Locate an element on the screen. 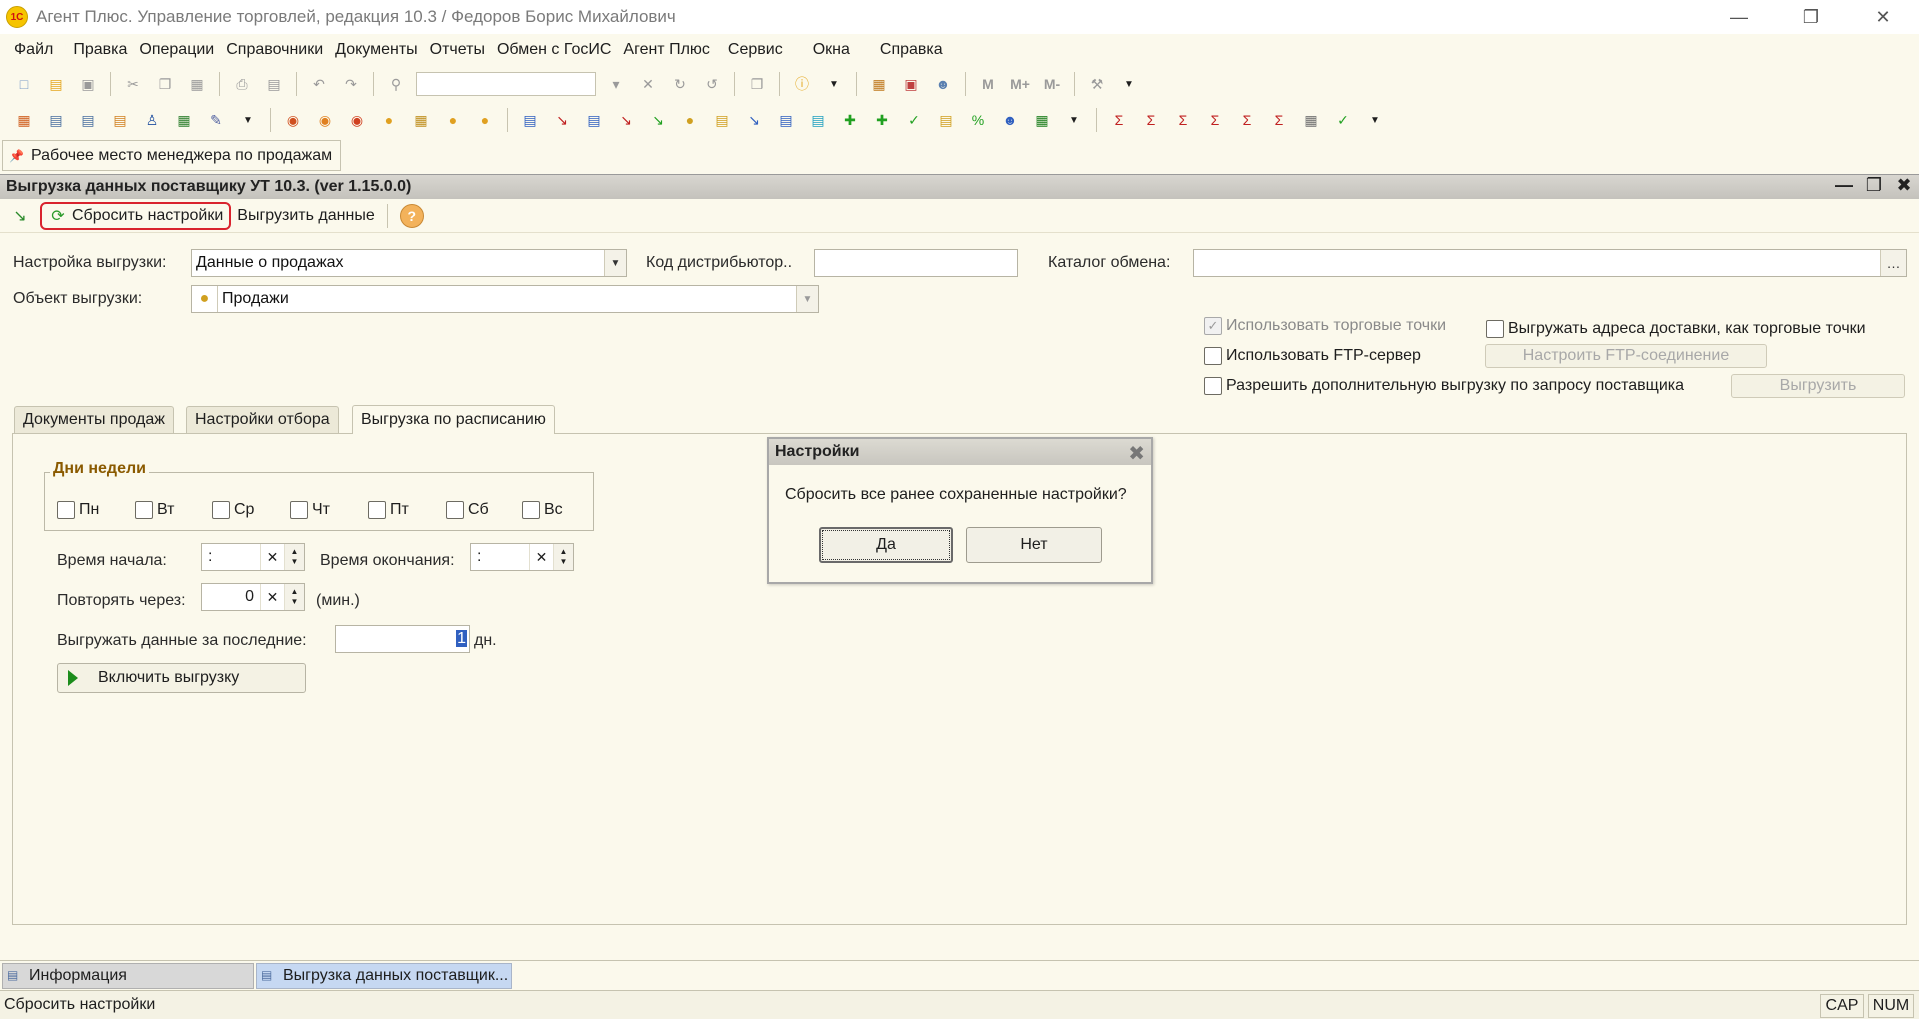 This screenshot has width=1919, height=1019. enable-export-button: Включить выгрузку is located at coordinates (181, 678).